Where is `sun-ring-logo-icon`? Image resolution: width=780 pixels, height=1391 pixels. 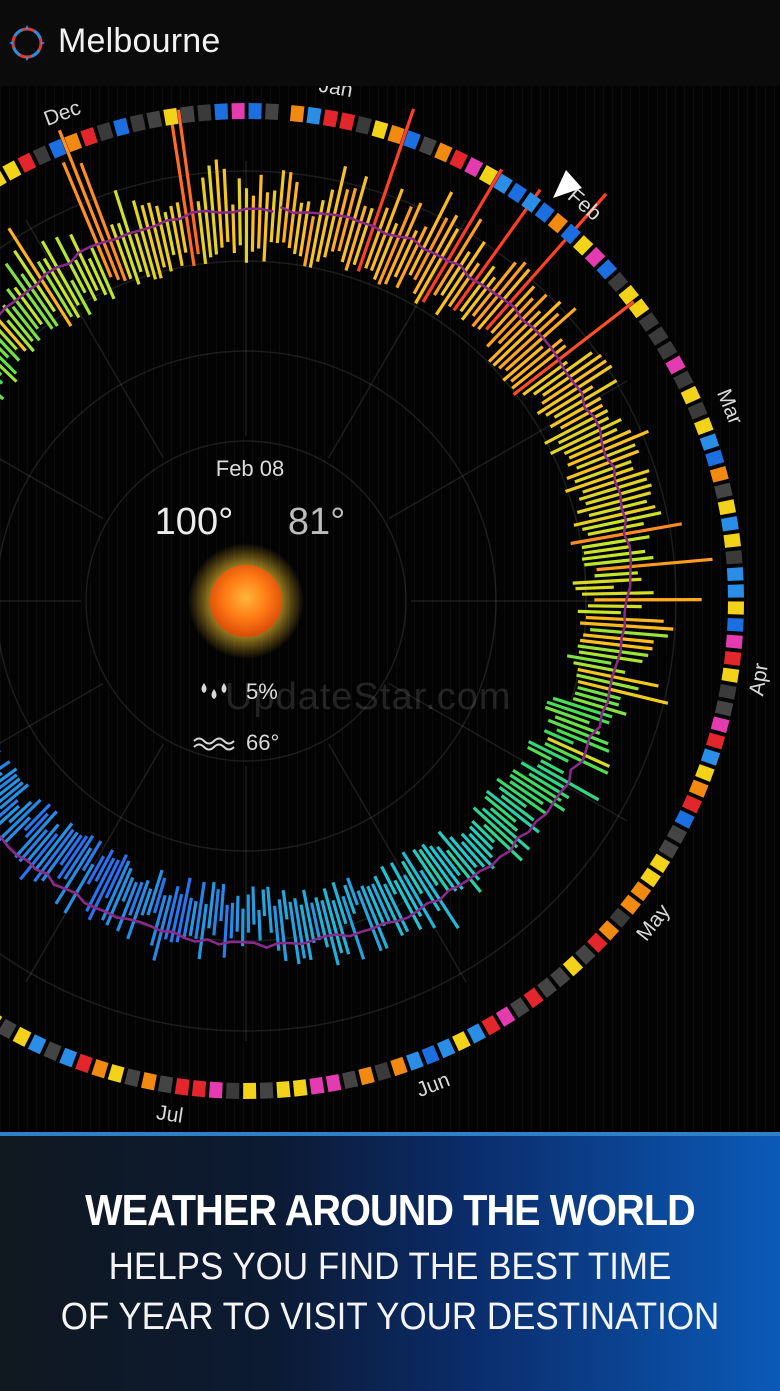 sun-ring-logo-icon is located at coordinates (27, 43).